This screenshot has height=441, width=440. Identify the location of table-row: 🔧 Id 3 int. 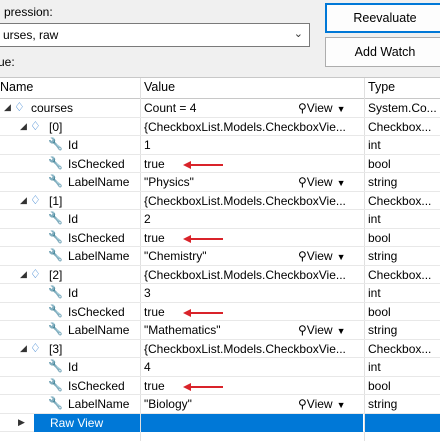
(220, 293).